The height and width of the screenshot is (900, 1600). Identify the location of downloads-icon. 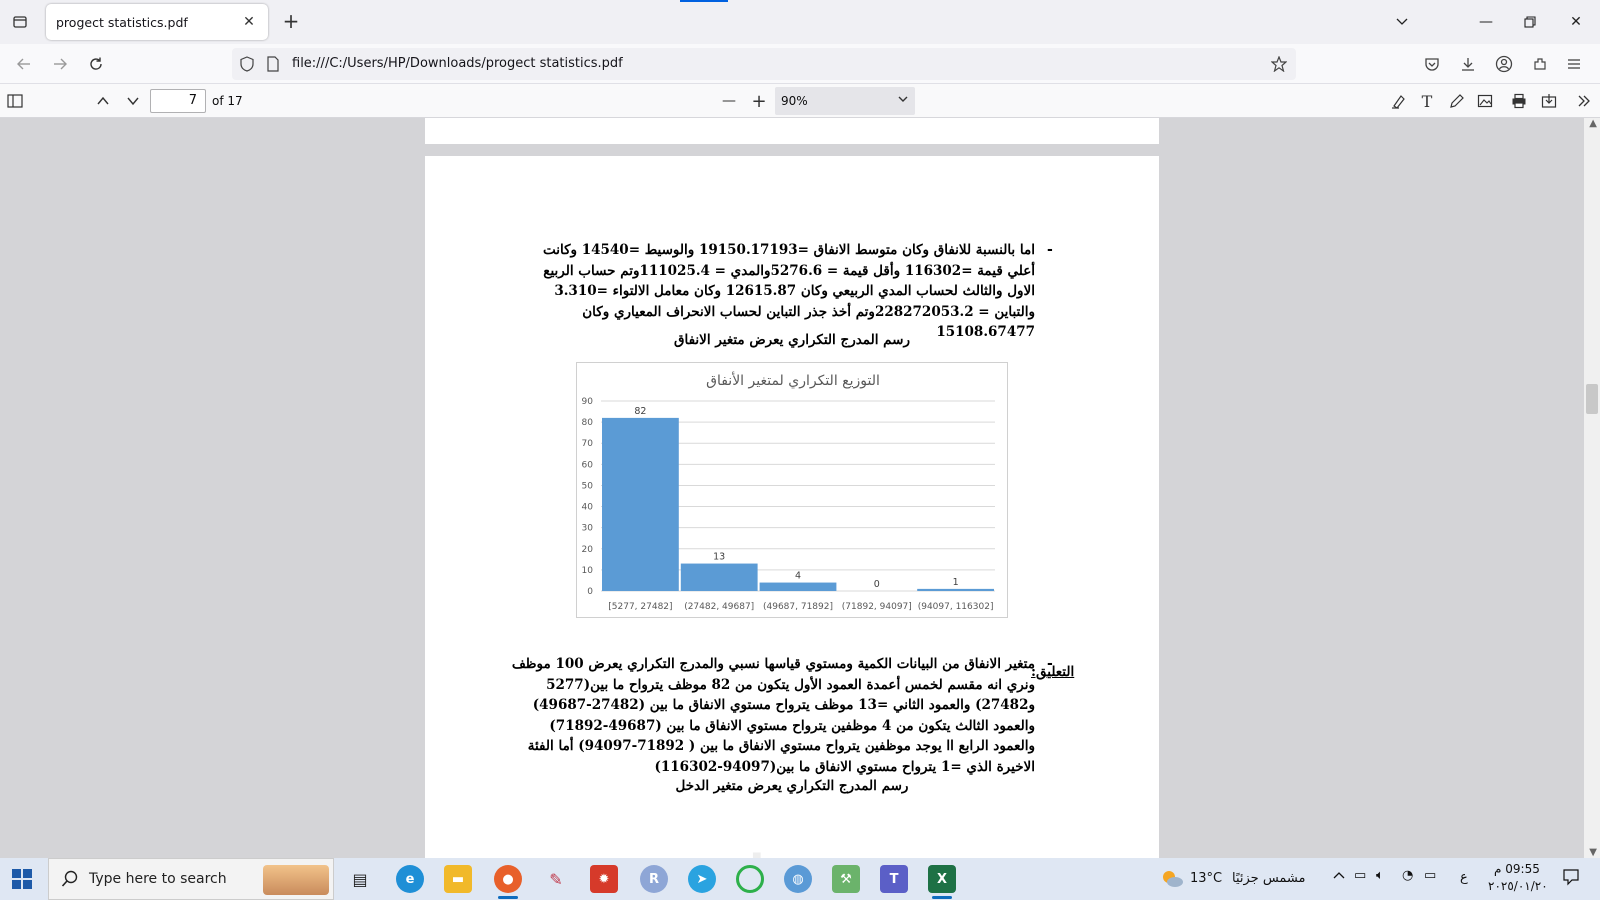
(1468, 64).